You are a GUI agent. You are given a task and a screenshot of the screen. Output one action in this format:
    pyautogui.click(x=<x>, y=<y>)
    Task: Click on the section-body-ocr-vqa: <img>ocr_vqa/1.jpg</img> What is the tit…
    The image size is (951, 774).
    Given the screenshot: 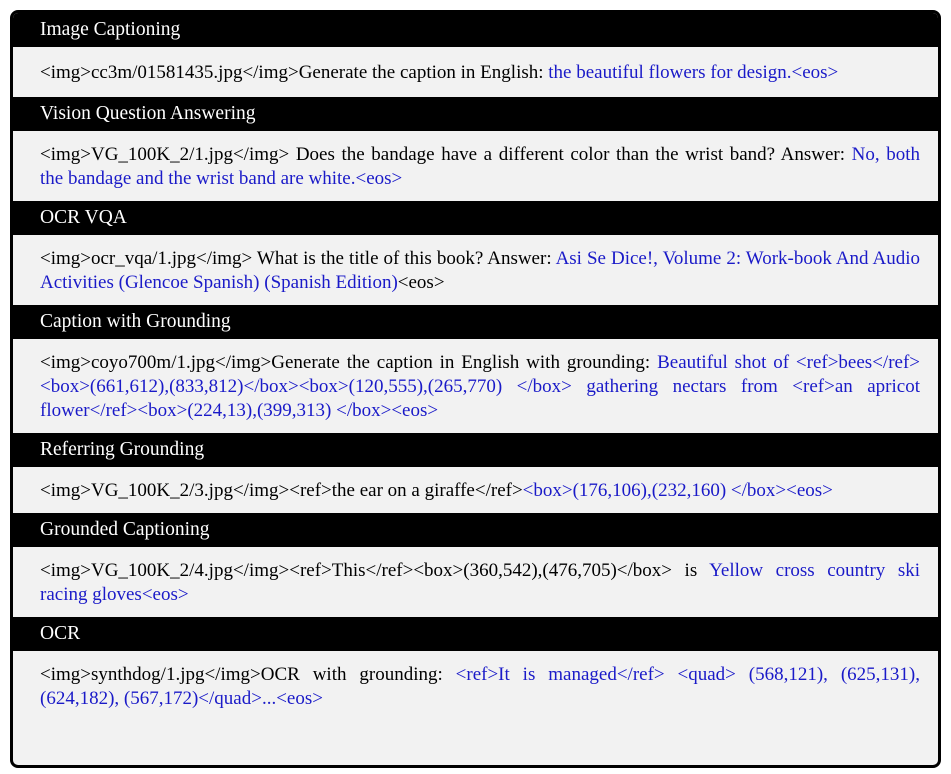 What is the action you would take?
    pyautogui.click(x=475, y=270)
    